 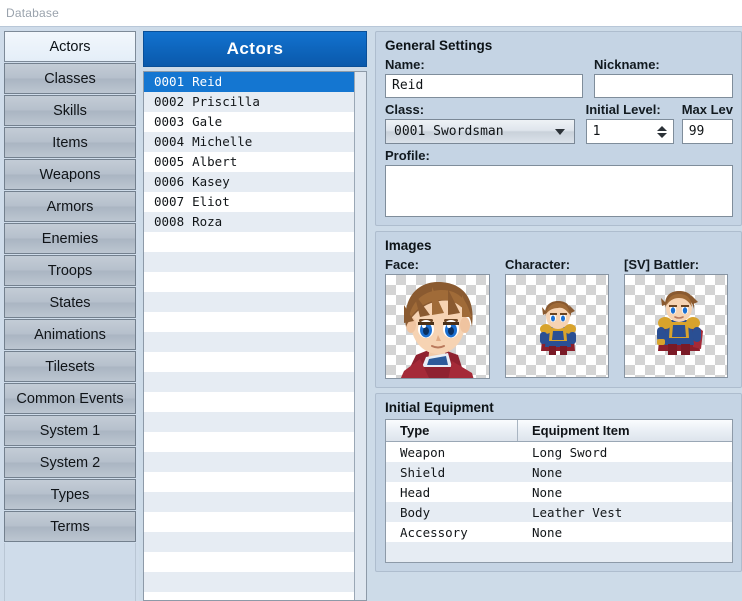 What do you see at coordinates (661, 128) in the screenshot?
I see `caret-up-icon` at bounding box center [661, 128].